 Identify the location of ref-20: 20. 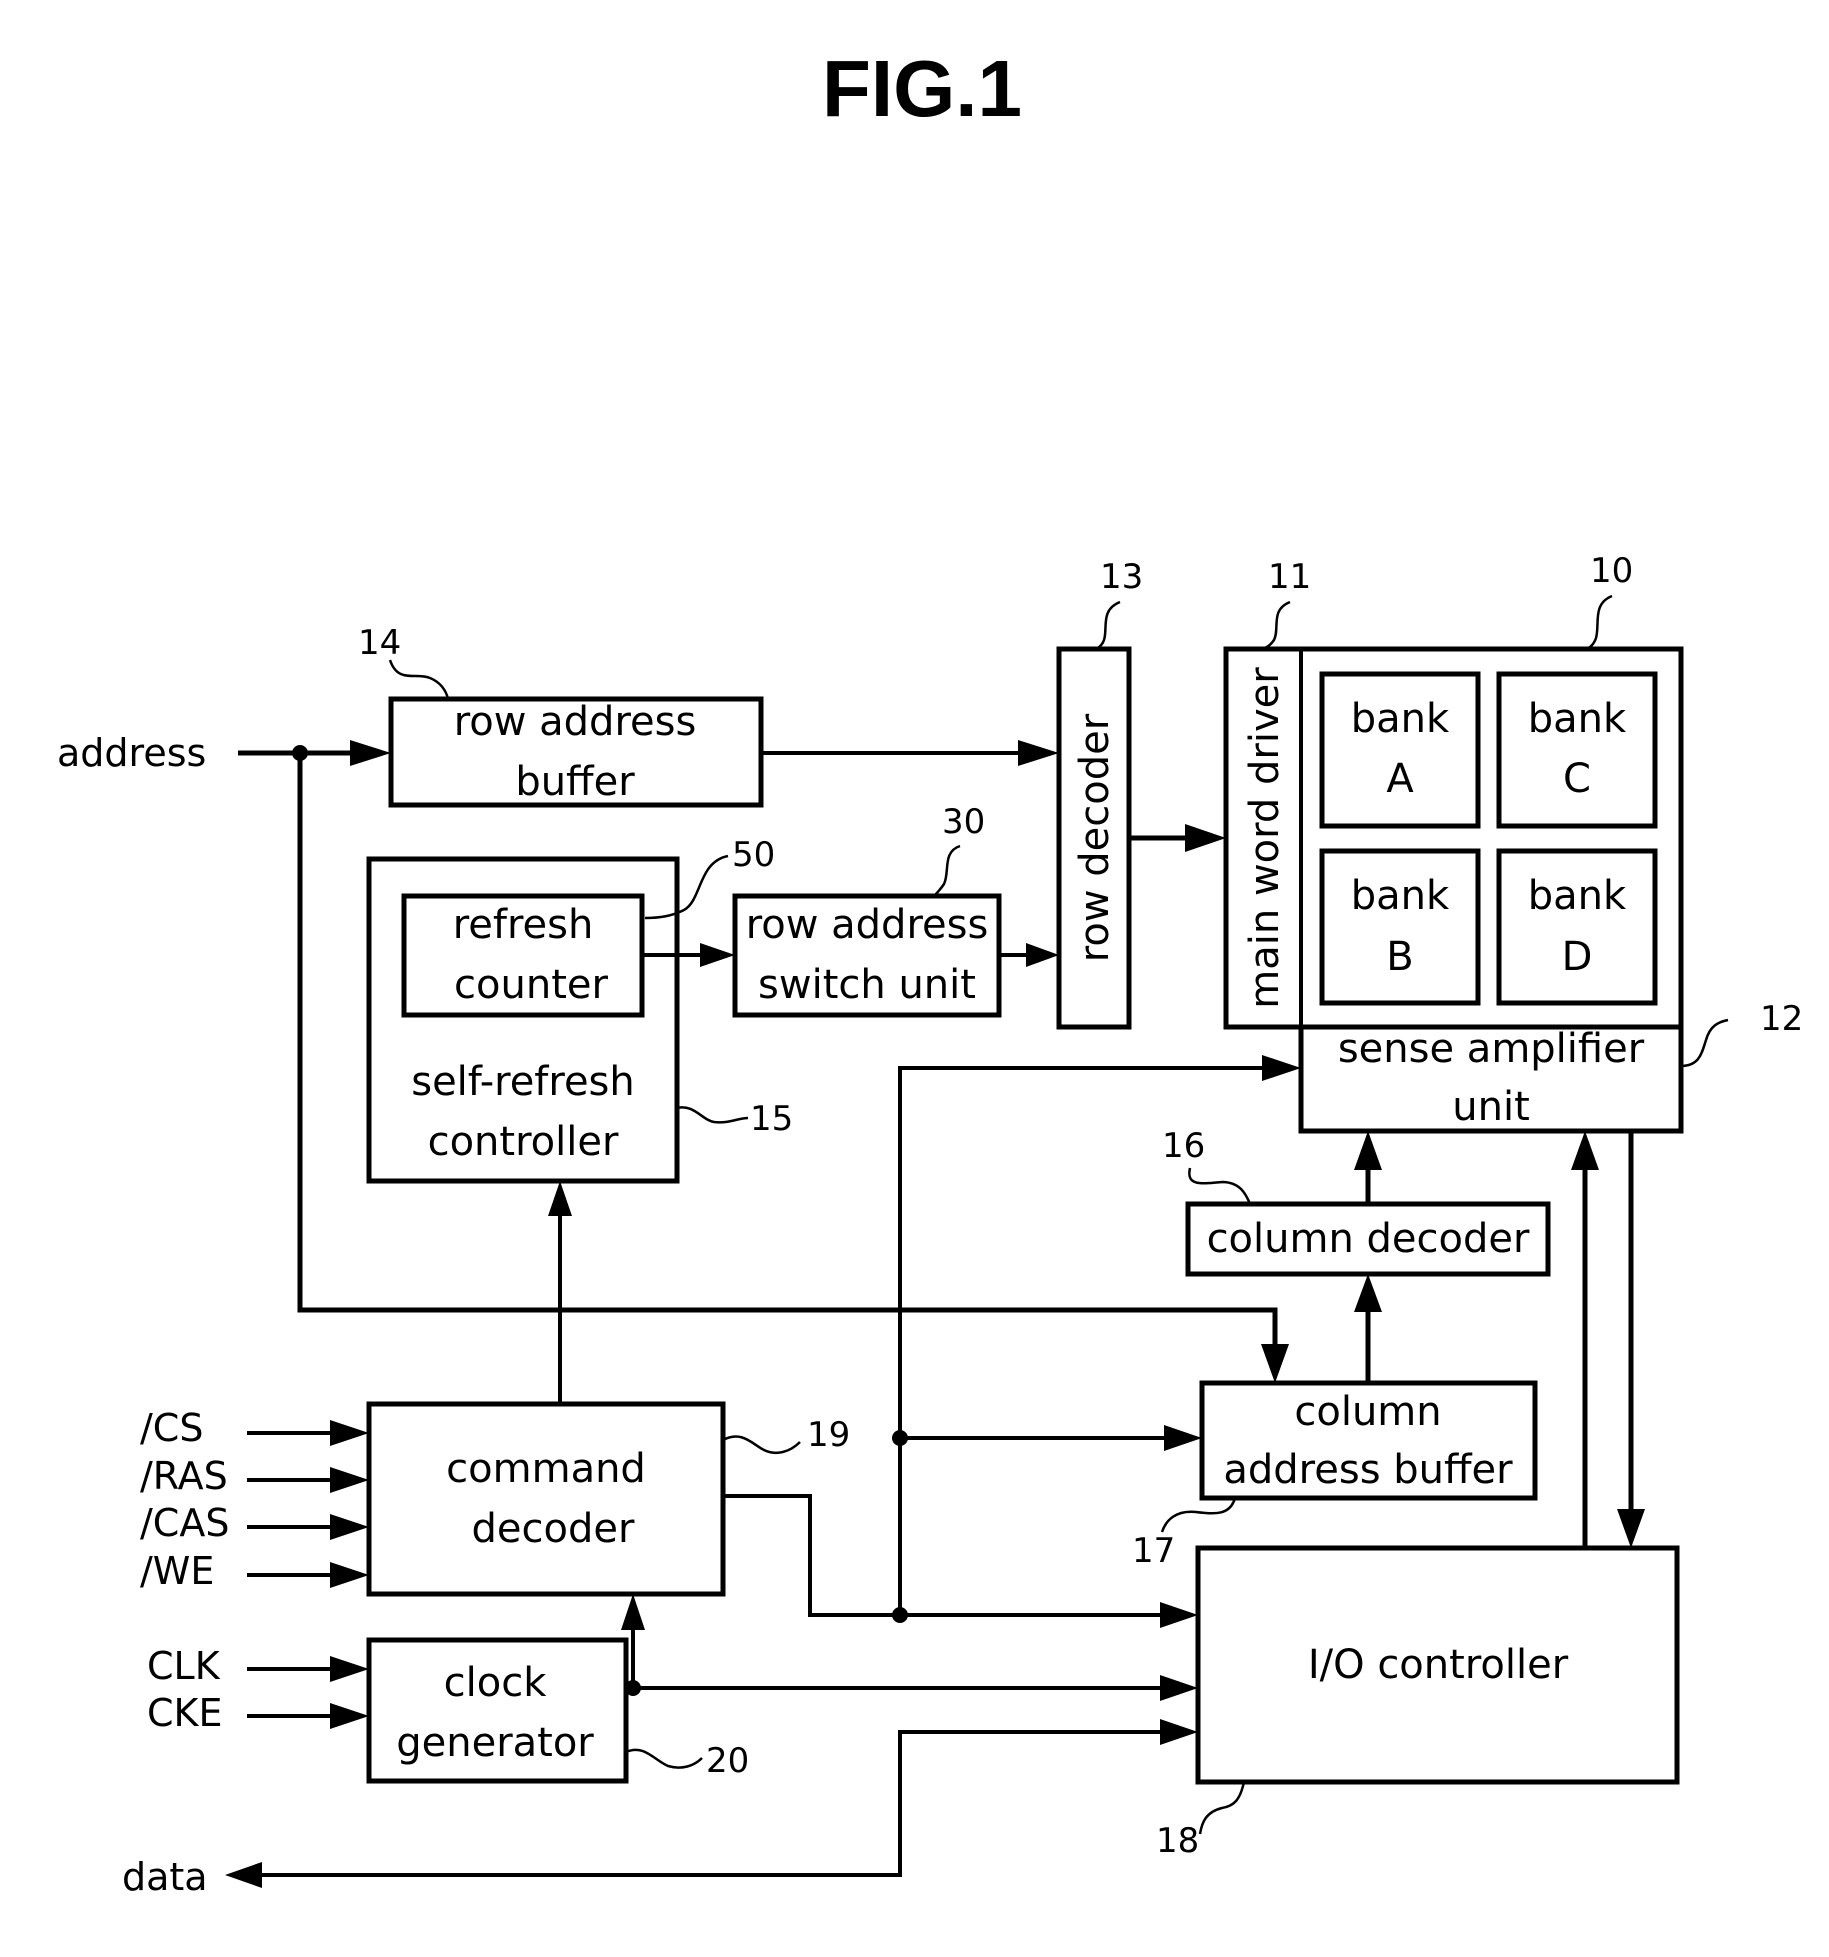
(727, 1761).